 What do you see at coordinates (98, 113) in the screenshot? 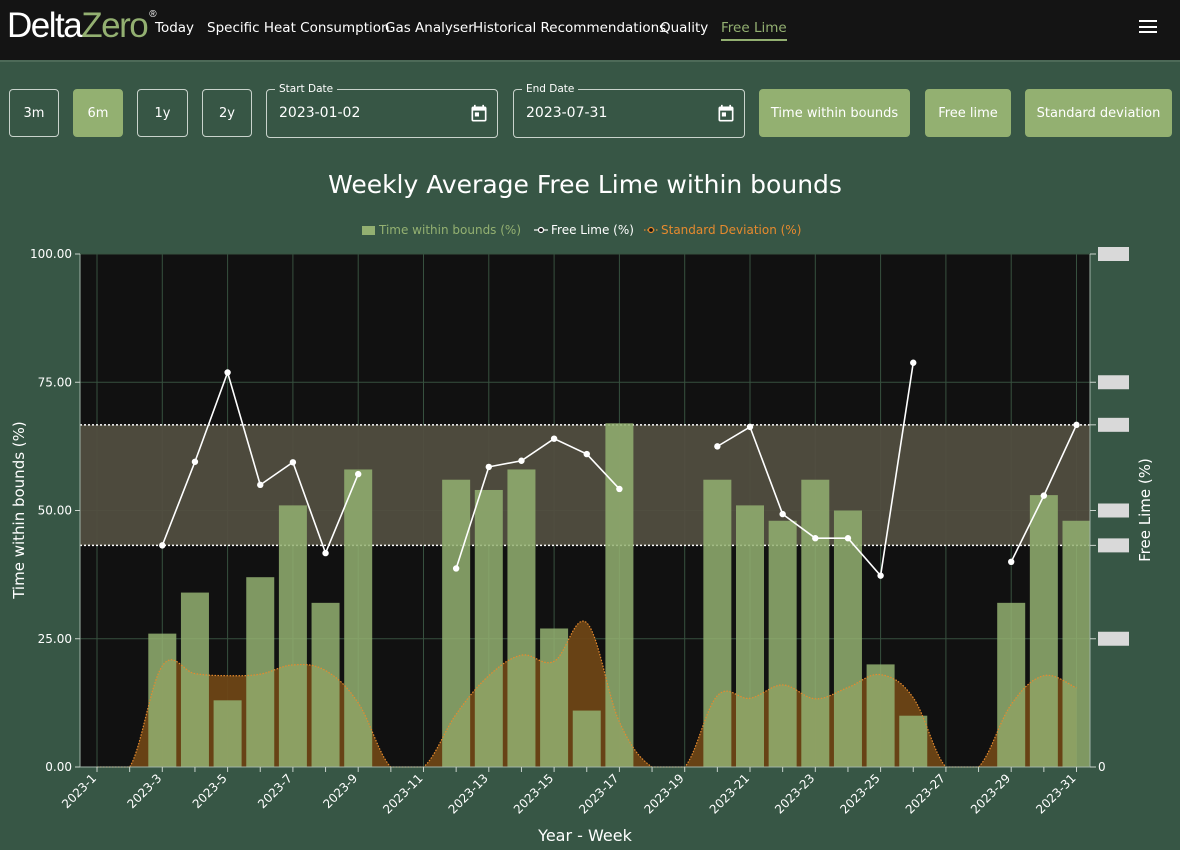
I see `range-button-6m: 6m` at bounding box center [98, 113].